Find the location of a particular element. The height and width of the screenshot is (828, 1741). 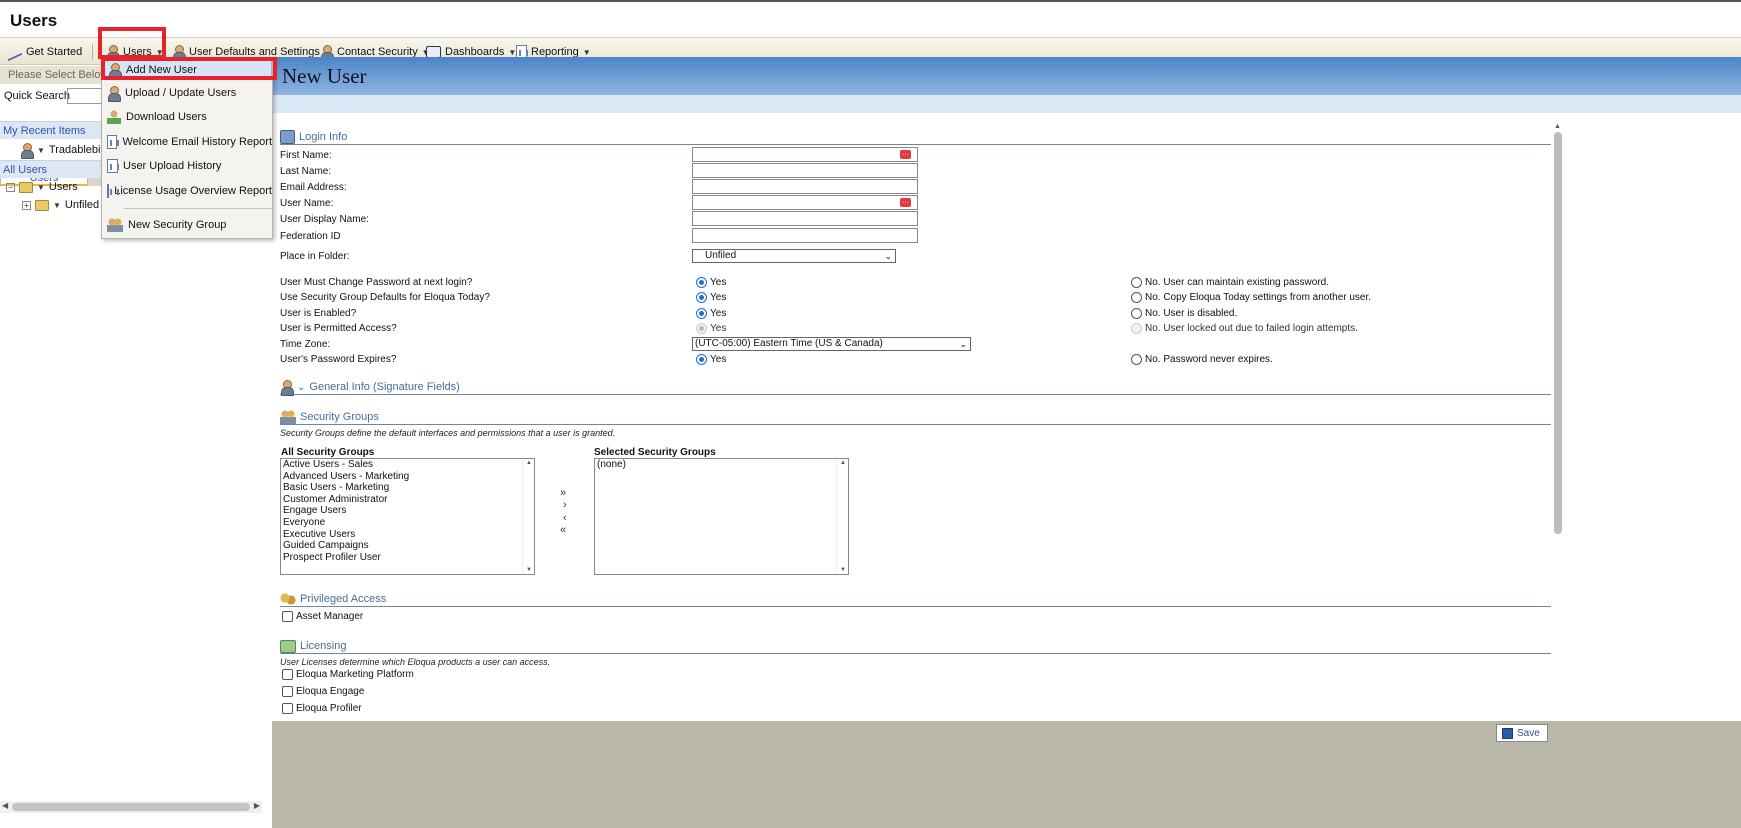

display-name-input is located at coordinates (805, 218).